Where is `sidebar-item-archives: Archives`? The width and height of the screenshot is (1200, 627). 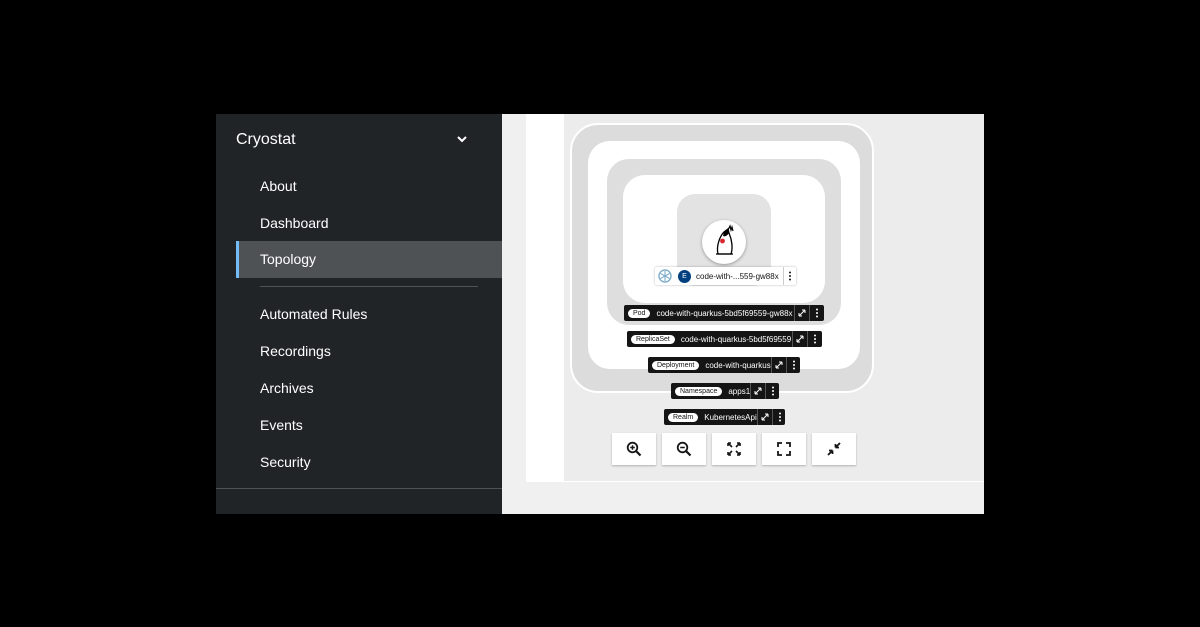
sidebar-item-archives: Archives is located at coordinates (369, 388).